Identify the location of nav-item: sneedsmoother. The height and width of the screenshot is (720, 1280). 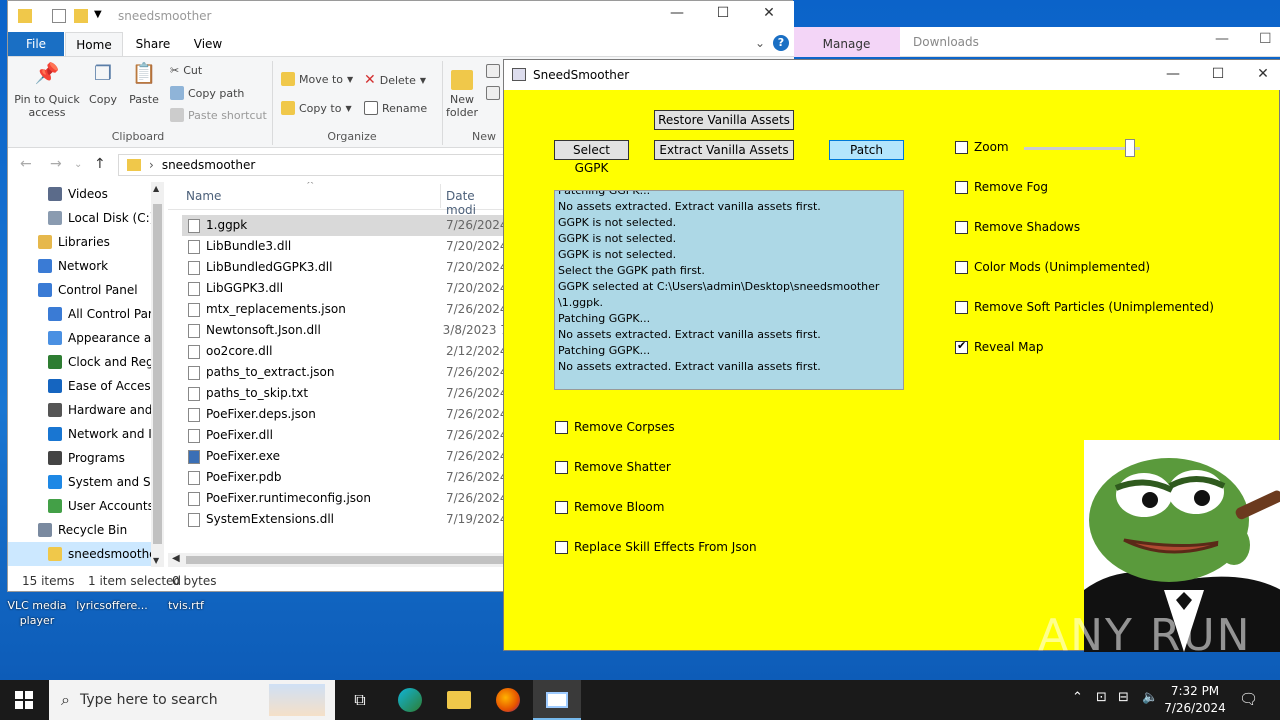
(85, 554).